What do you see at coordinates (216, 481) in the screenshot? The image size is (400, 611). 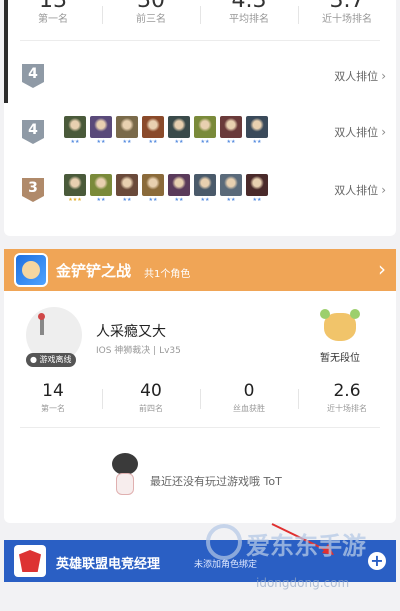 I see `empty-state-message: 最近还没有玩过游戏哦 ToT` at bounding box center [216, 481].